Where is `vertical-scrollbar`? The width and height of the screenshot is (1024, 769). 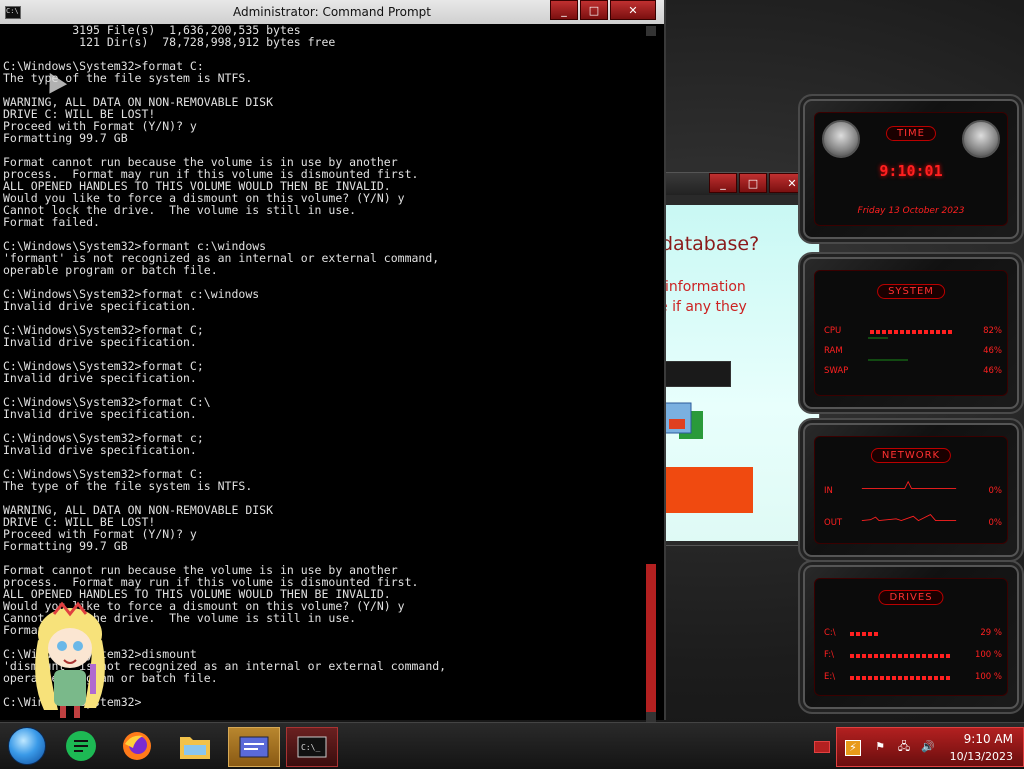
vertical-scrollbar is located at coordinates (651, 373).